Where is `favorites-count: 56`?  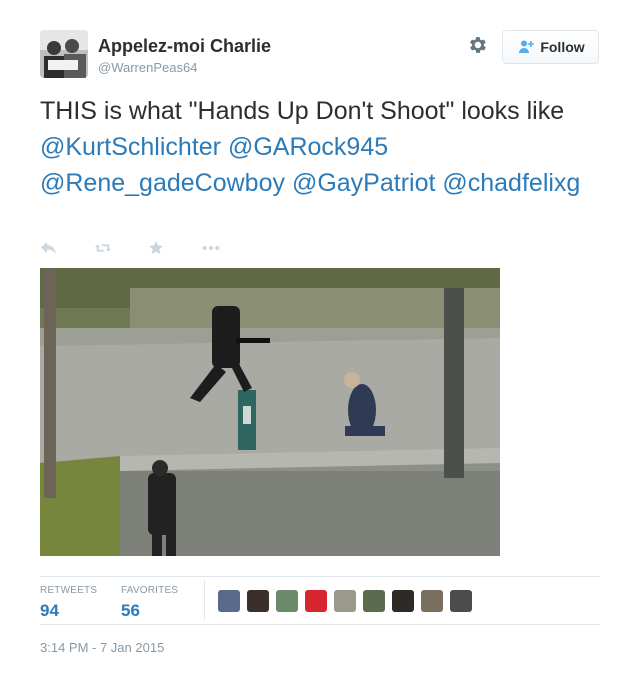
favorites-count: 56 is located at coordinates (130, 610).